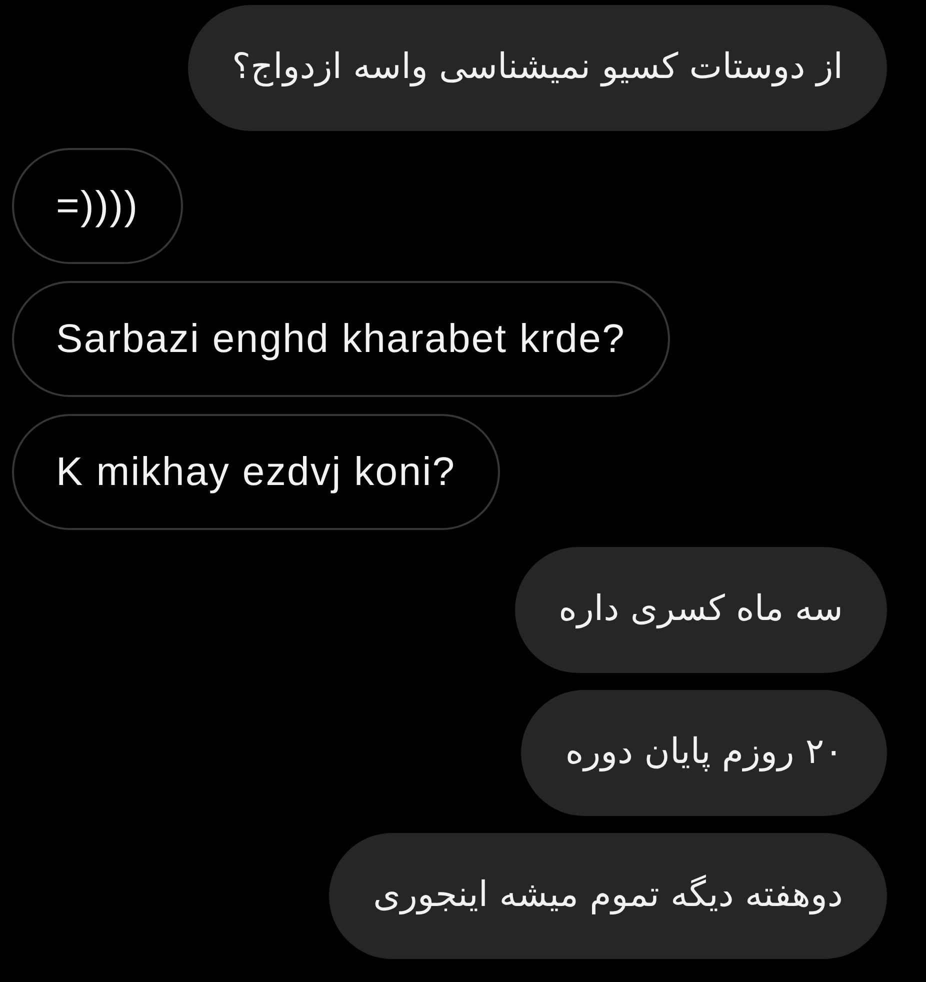  Describe the element at coordinates (700, 610) in the screenshot. I see `message-text: سه ماه کسری داره` at that location.